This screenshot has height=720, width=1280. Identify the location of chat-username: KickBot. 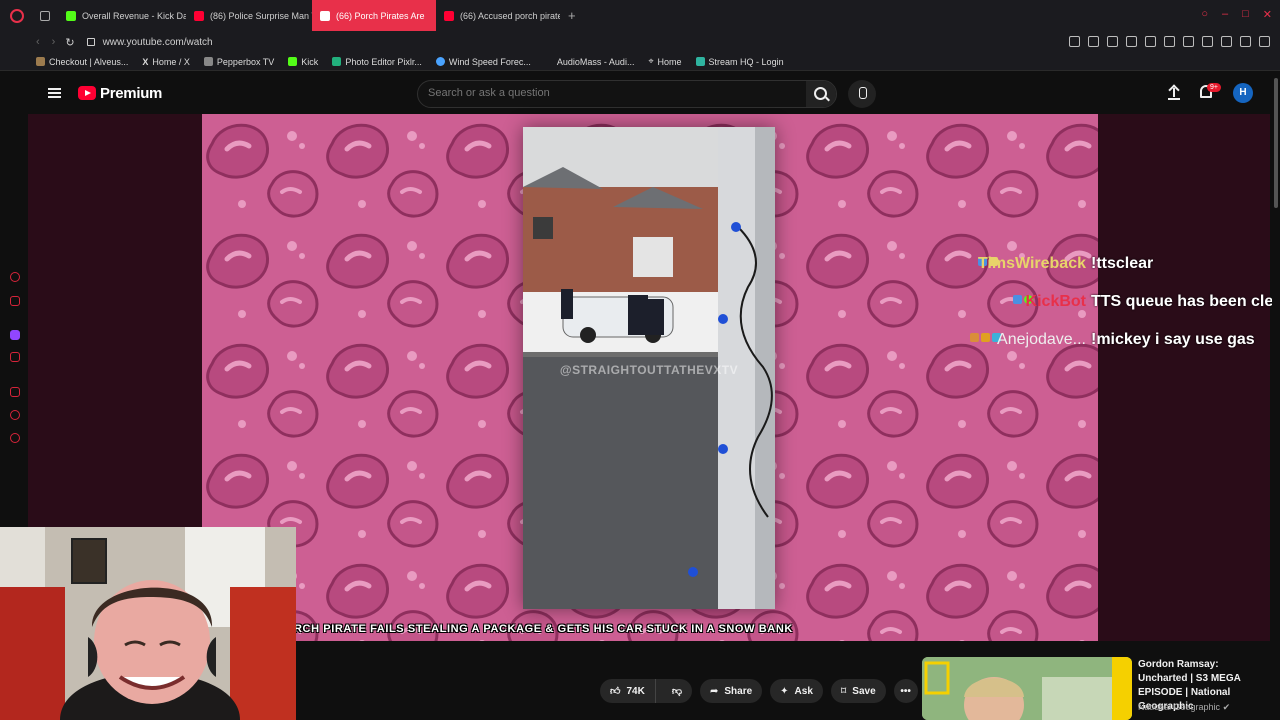
(1055, 301).